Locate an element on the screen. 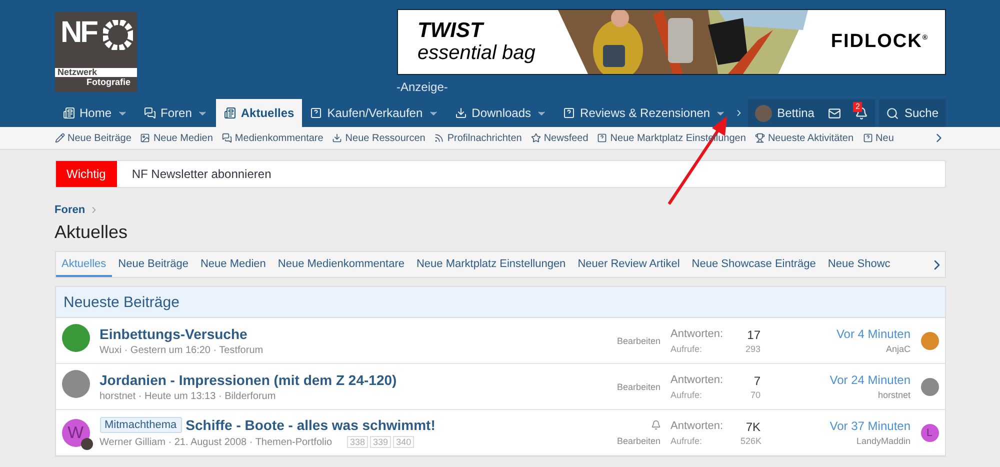 This screenshot has height=467, width=1000. search-icon is located at coordinates (893, 113).